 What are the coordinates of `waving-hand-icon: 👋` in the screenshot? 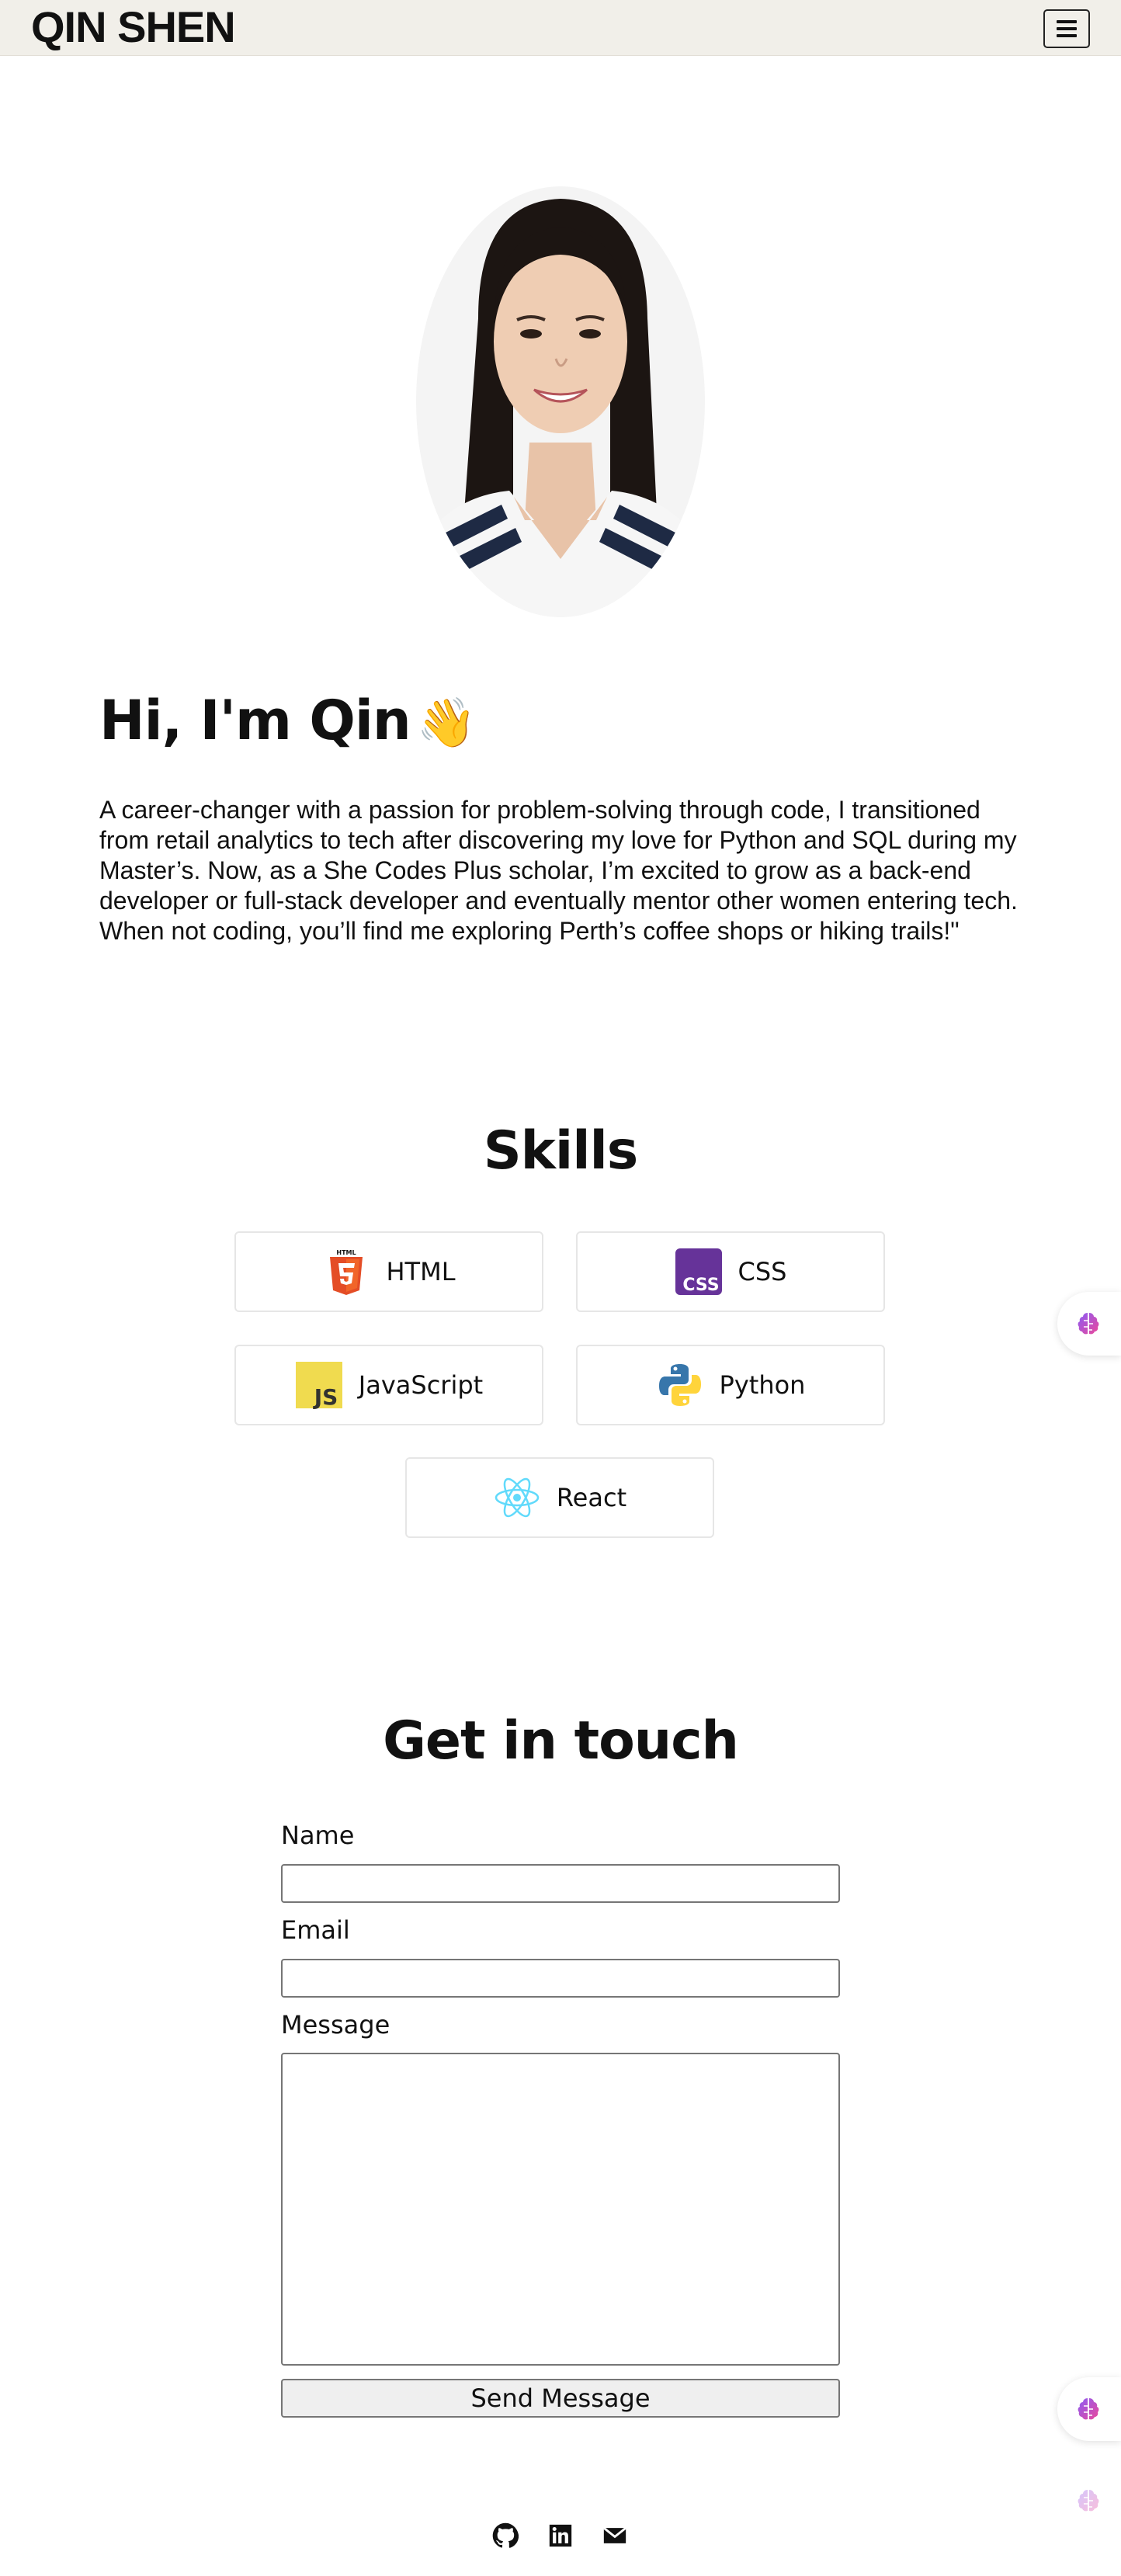 It's located at (446, 722).